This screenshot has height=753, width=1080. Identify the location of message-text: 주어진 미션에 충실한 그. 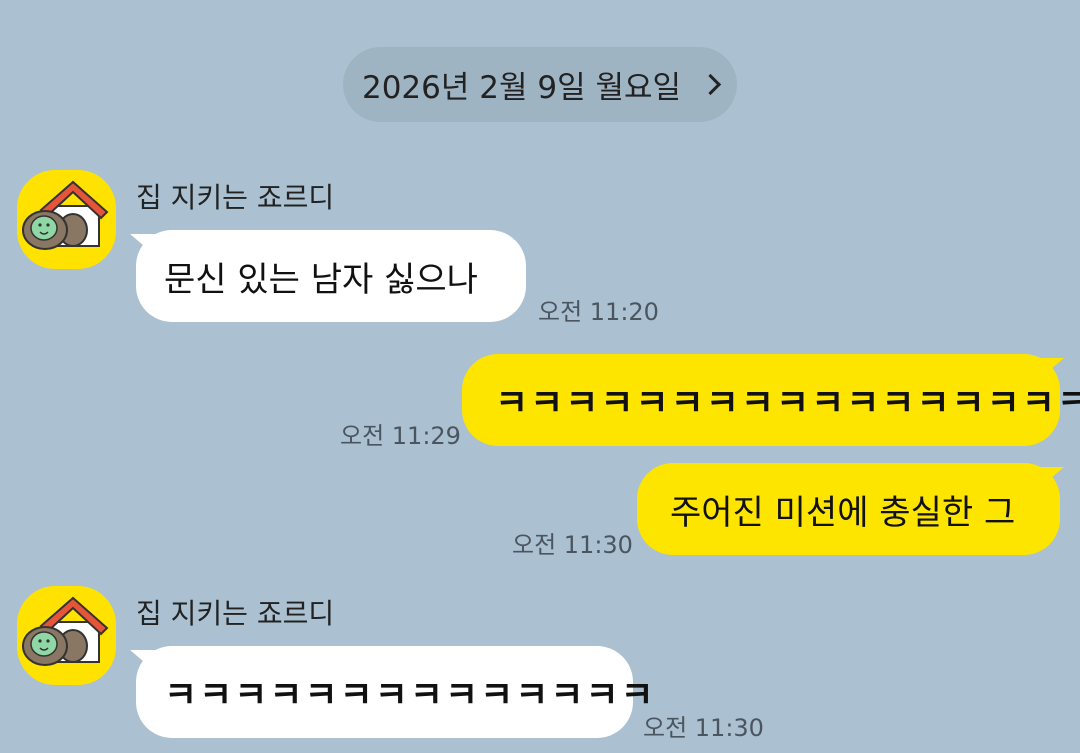
(843, 512).